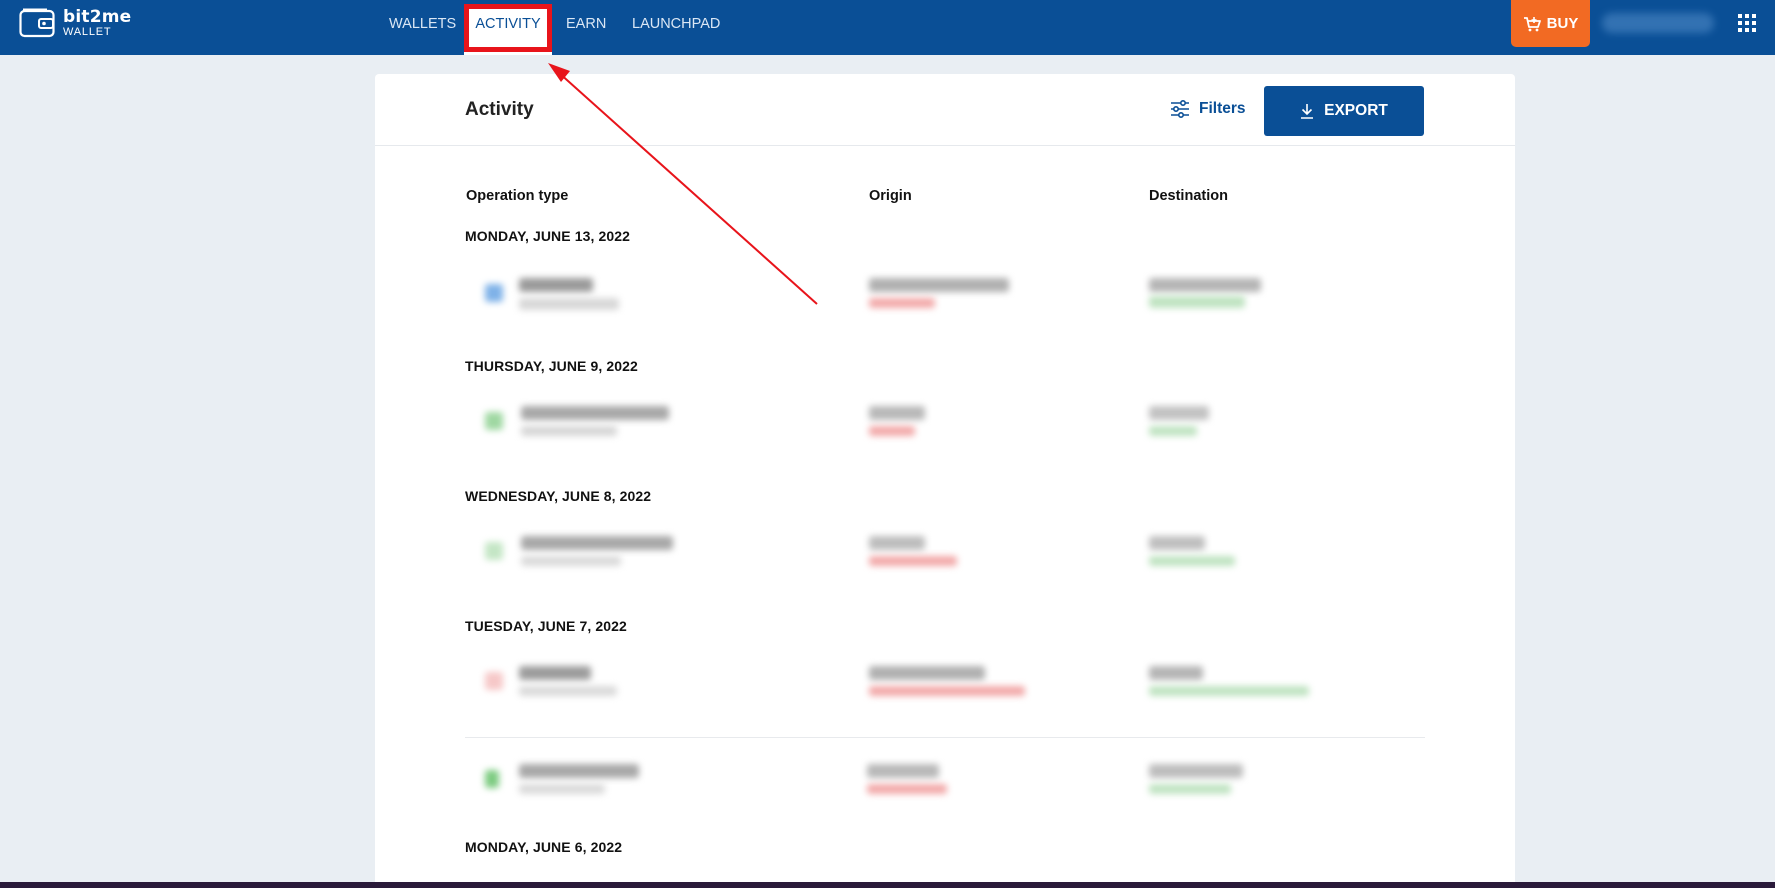  I want to click on user-account-menu, so click(1658, 23).